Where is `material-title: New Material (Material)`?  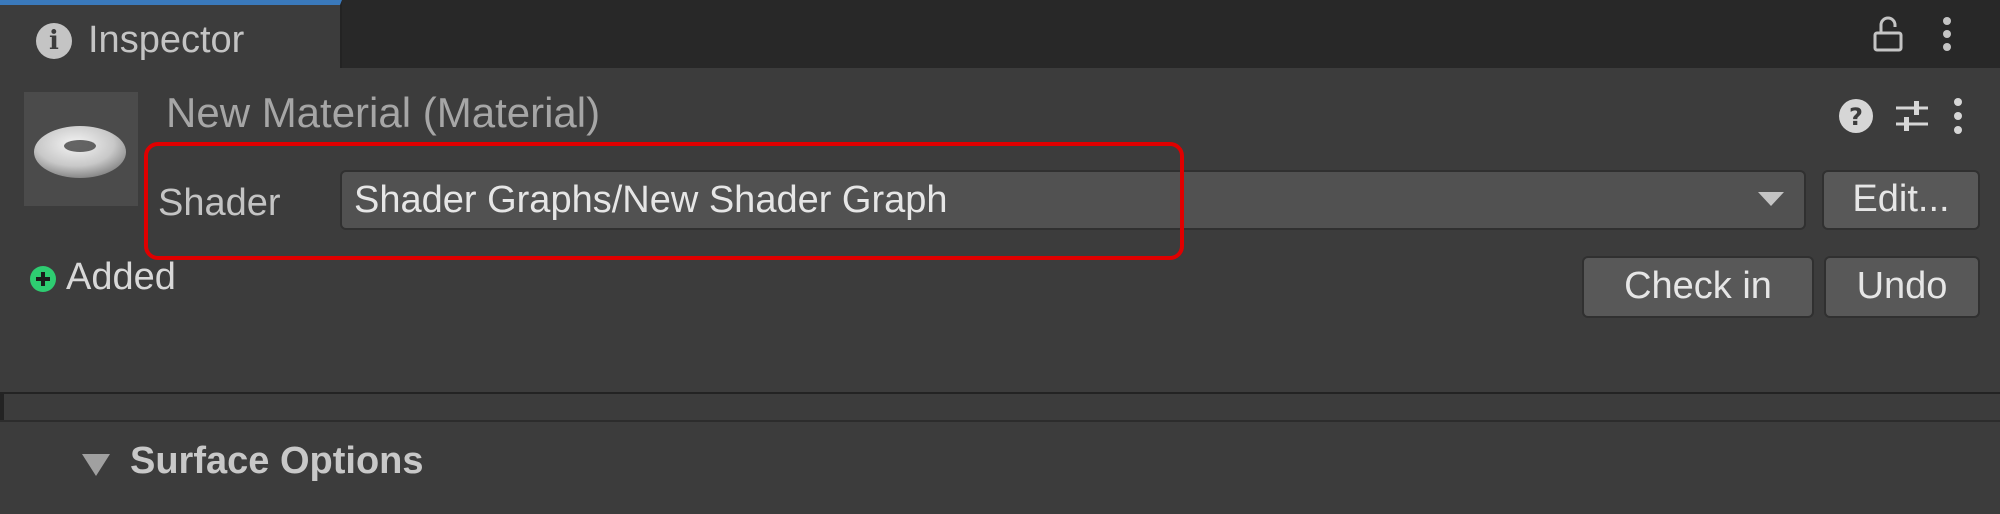 material-title: New Material (Material) is located at coordinates (383, 112).